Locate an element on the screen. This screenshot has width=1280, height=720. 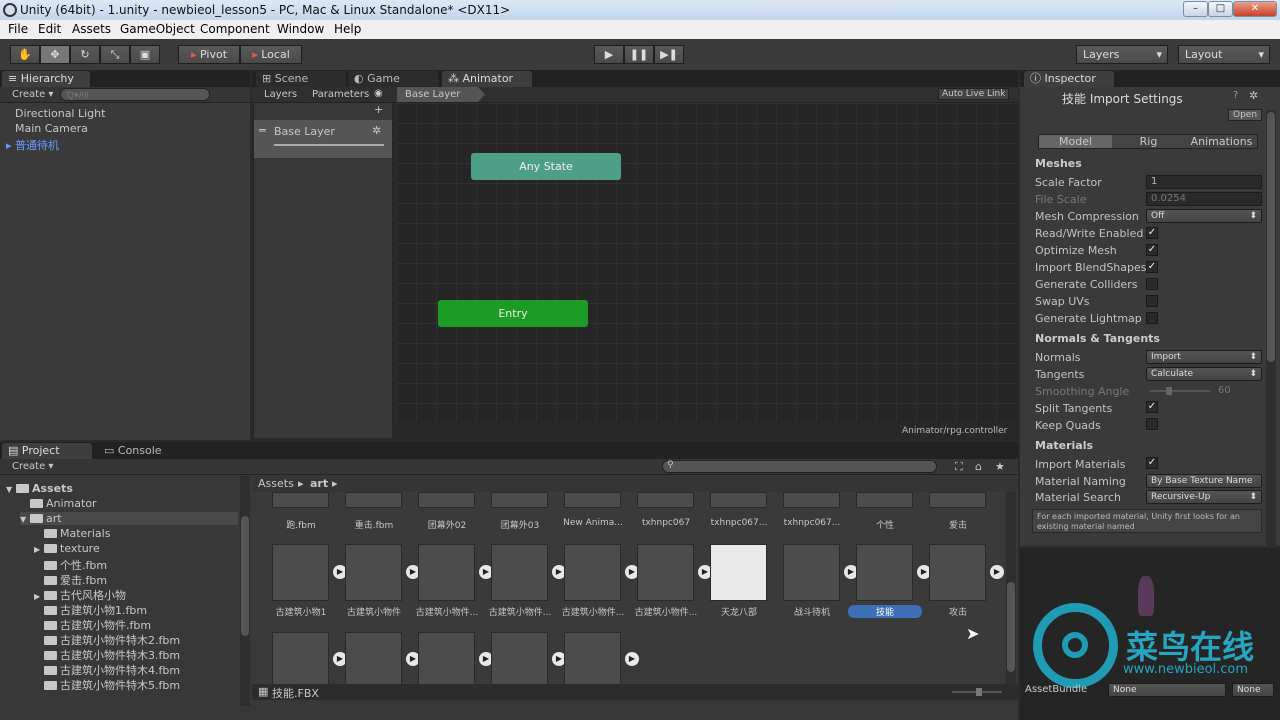
minimize-button: – is located at coordinates (1195, 9).